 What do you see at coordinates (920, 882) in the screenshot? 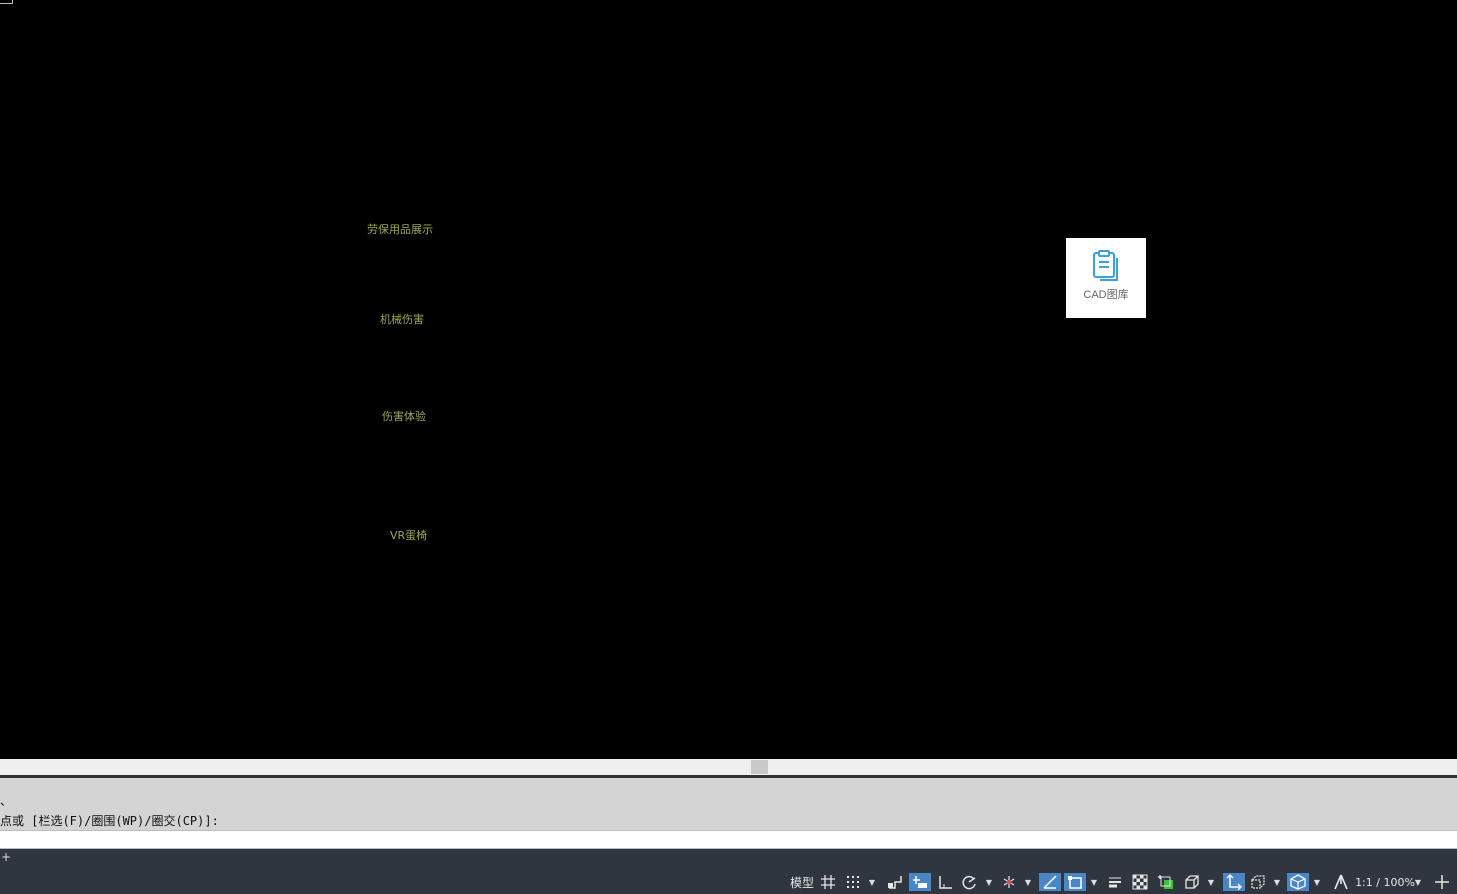
I see `dynamic-input-icon` at bounding box center [920, 882].